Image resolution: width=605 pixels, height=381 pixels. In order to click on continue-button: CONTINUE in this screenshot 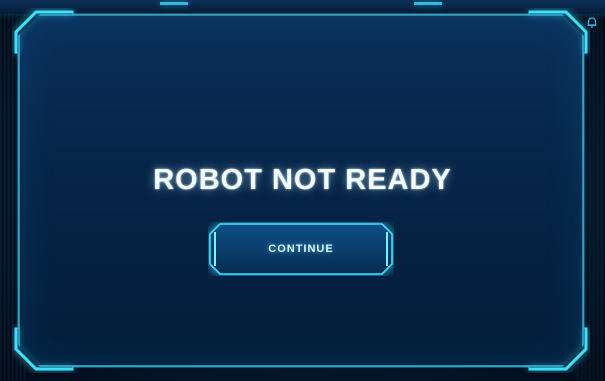, I will do `click(301, 249)`.